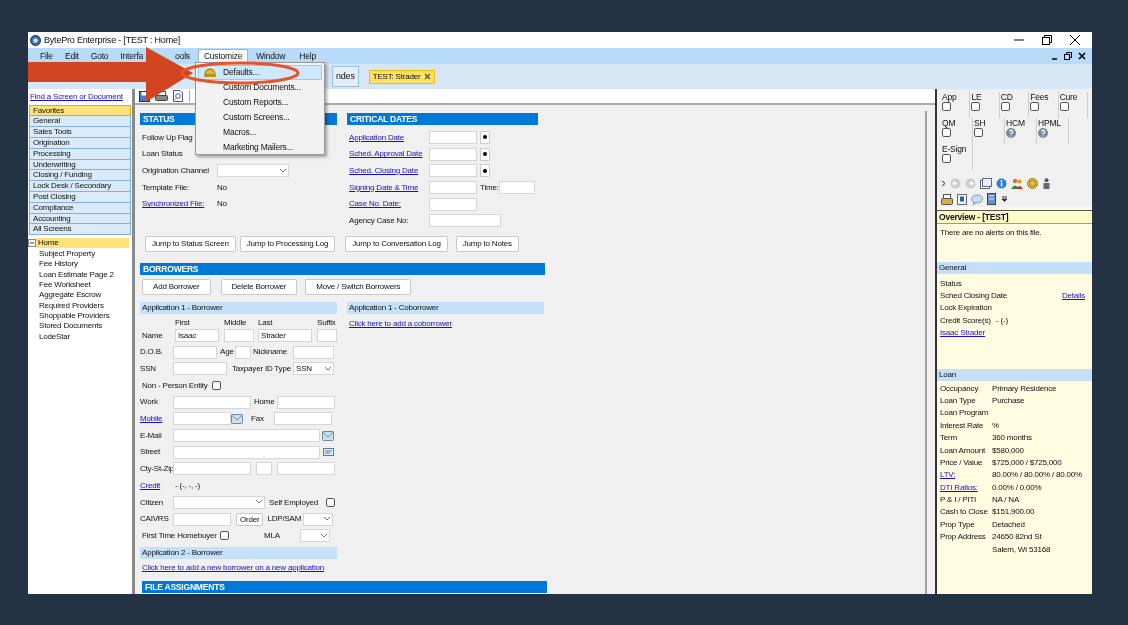 Image resolution: width=1128 pixels, height=625 pixels. I want to click on jump-button: Jump to Processing Log, so click(287, 244).